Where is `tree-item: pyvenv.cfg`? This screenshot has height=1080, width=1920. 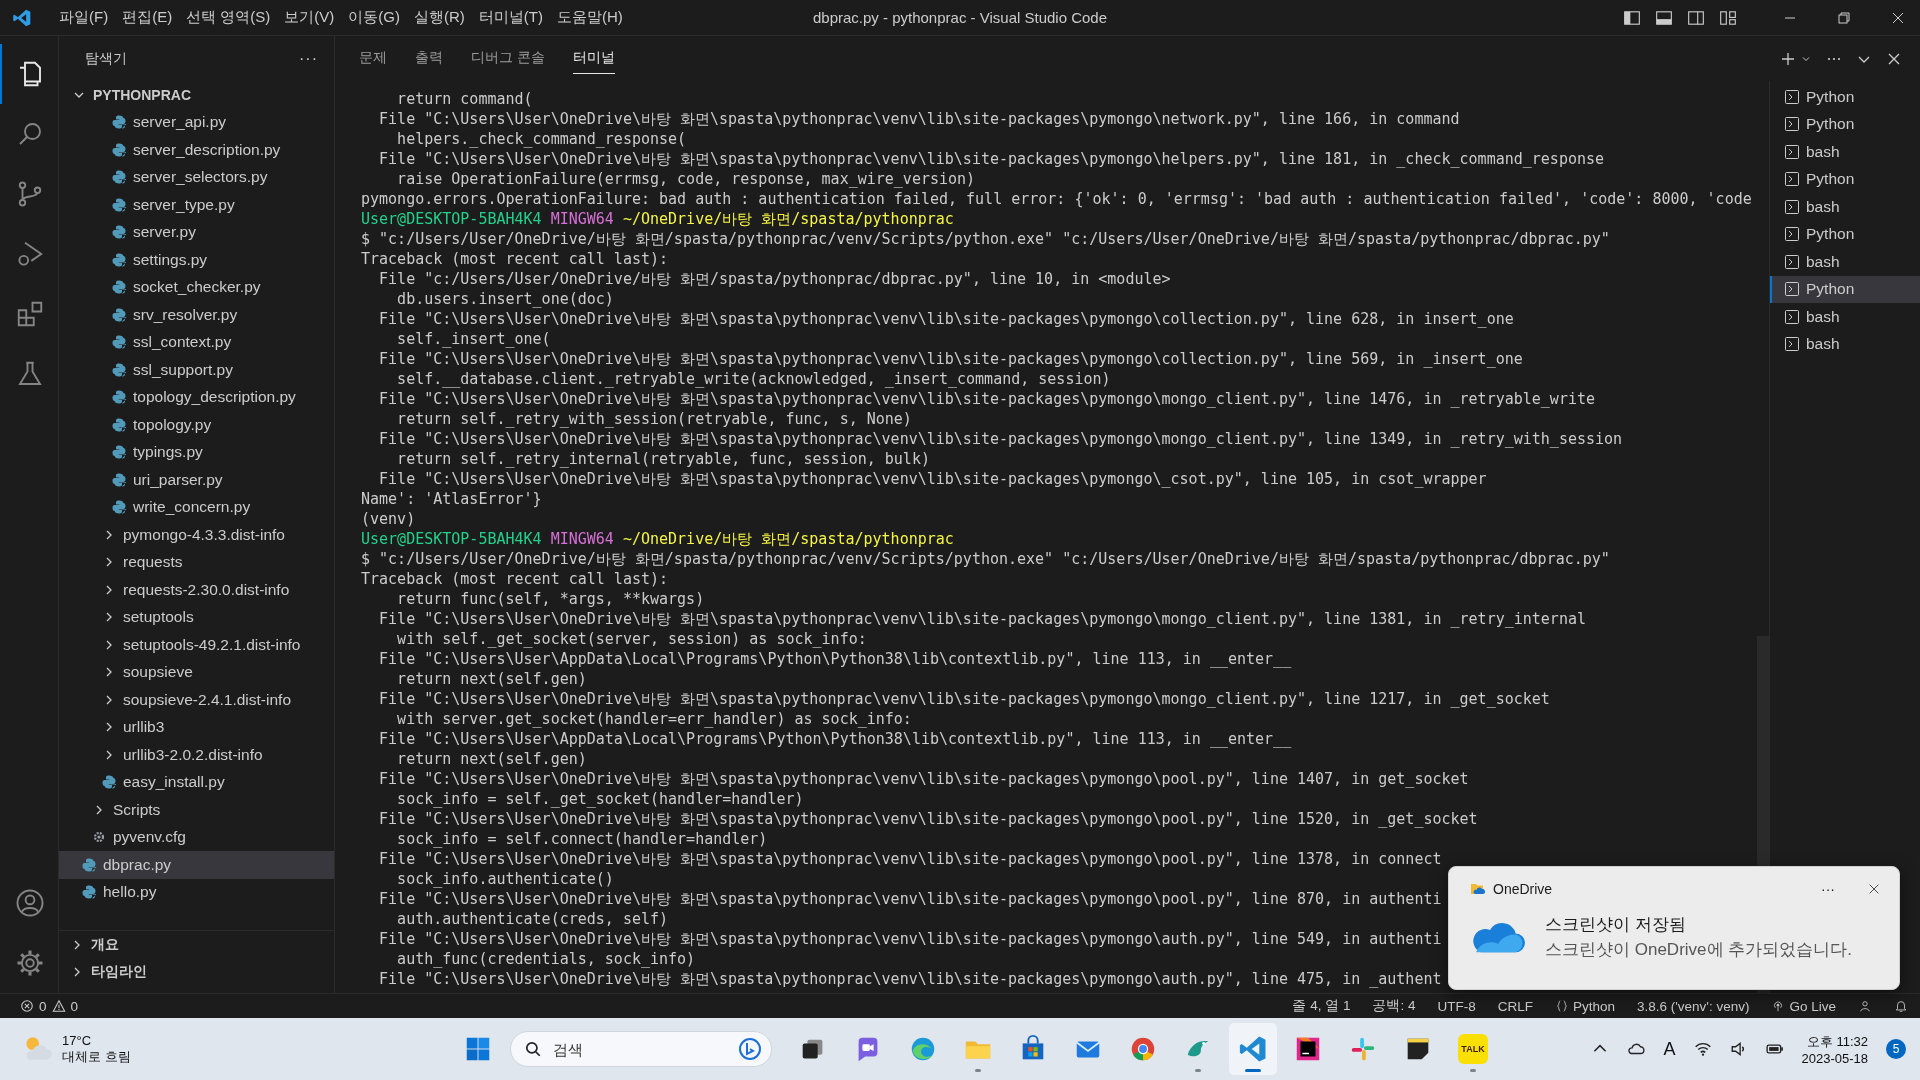
tree-item: pyvenv.cfg is located at coordinates (196, 837).